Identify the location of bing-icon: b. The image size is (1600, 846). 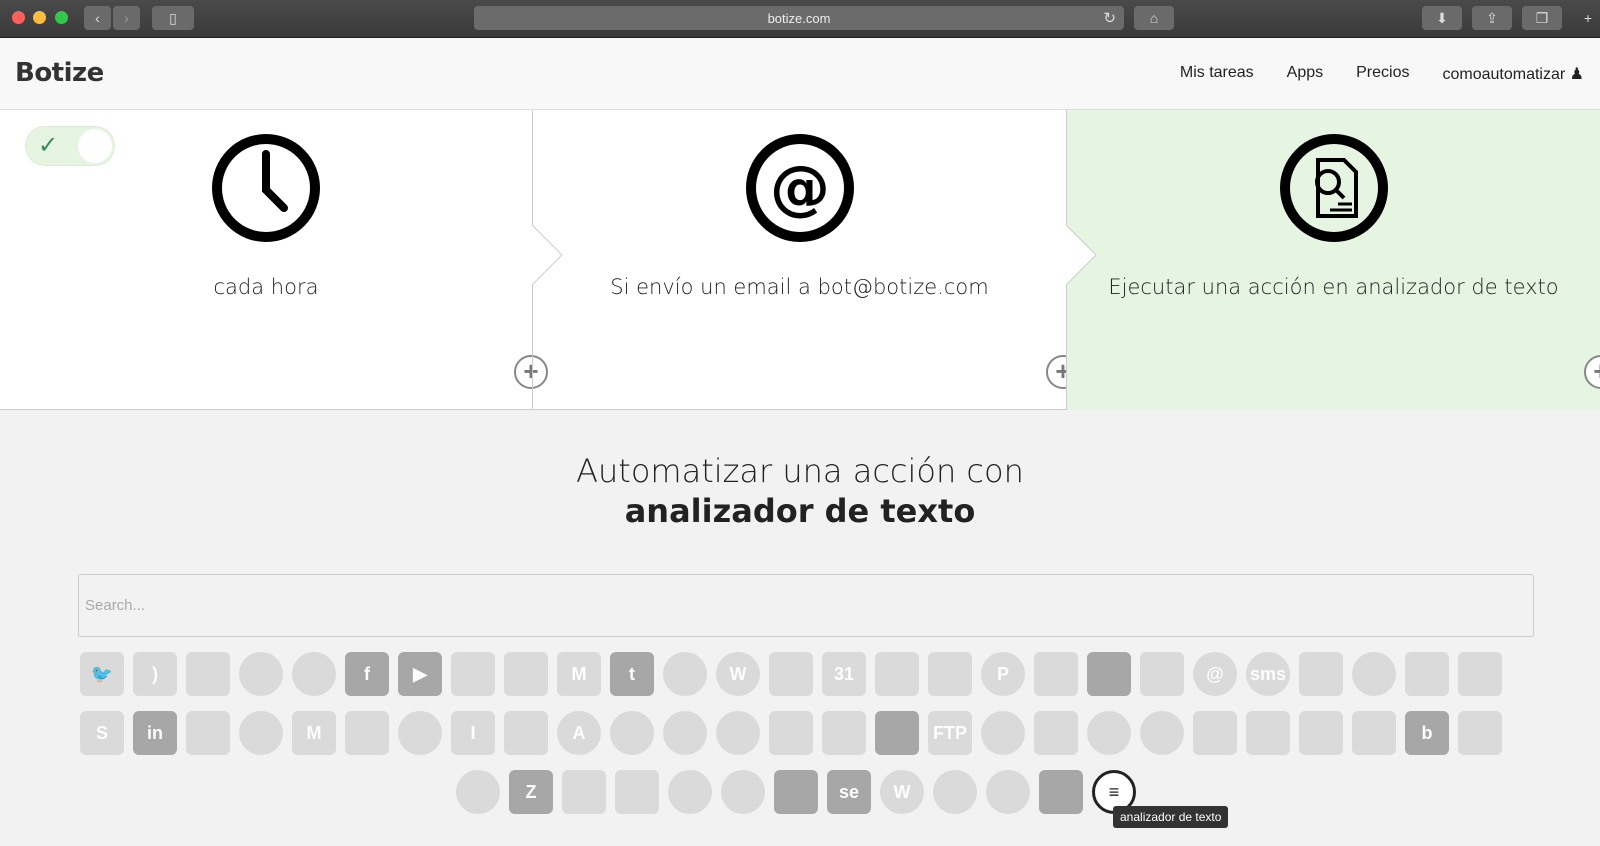
(1427, 733).